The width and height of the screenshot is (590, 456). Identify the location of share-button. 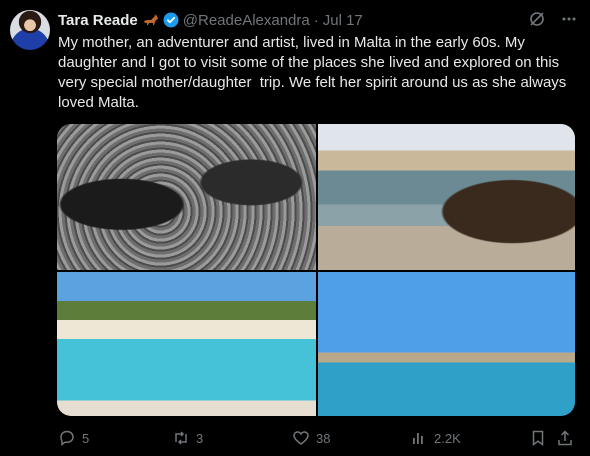
(565, 438).